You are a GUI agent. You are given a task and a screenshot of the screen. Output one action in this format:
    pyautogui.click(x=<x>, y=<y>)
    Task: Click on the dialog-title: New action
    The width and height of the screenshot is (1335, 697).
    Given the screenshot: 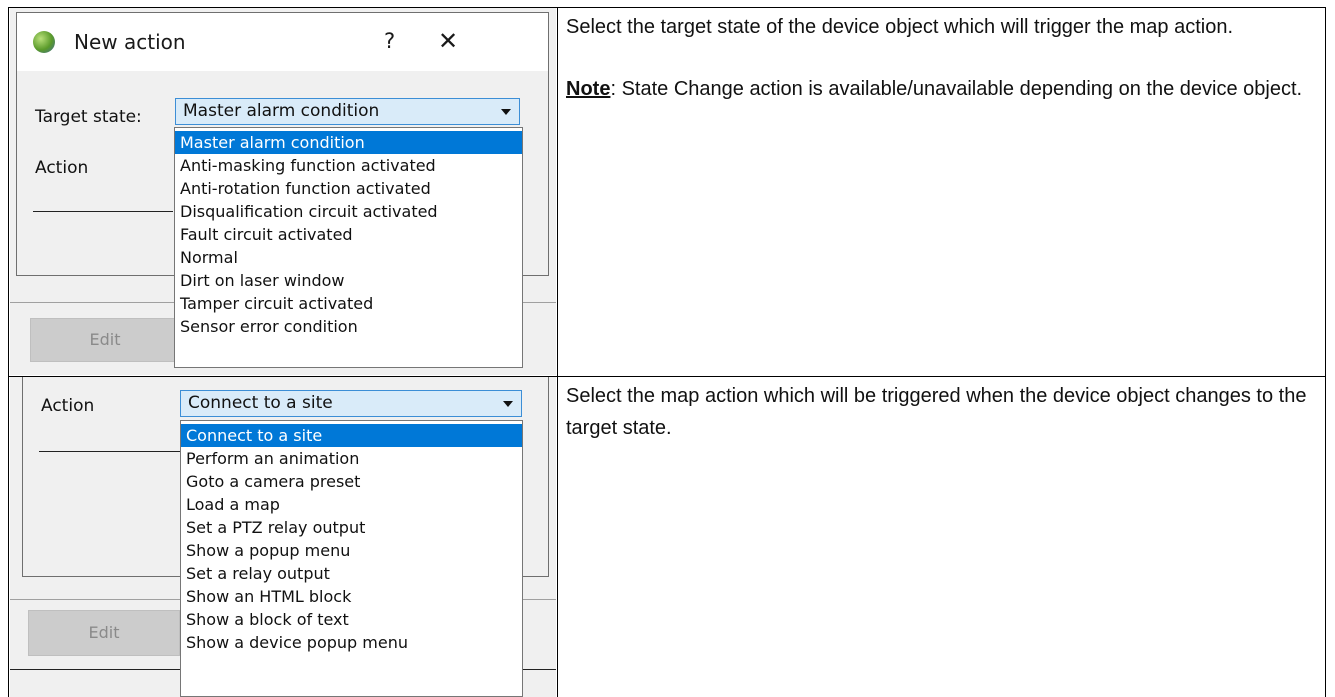 What is the action you would take?
    pyautogui.click(x=130, y=42)
    